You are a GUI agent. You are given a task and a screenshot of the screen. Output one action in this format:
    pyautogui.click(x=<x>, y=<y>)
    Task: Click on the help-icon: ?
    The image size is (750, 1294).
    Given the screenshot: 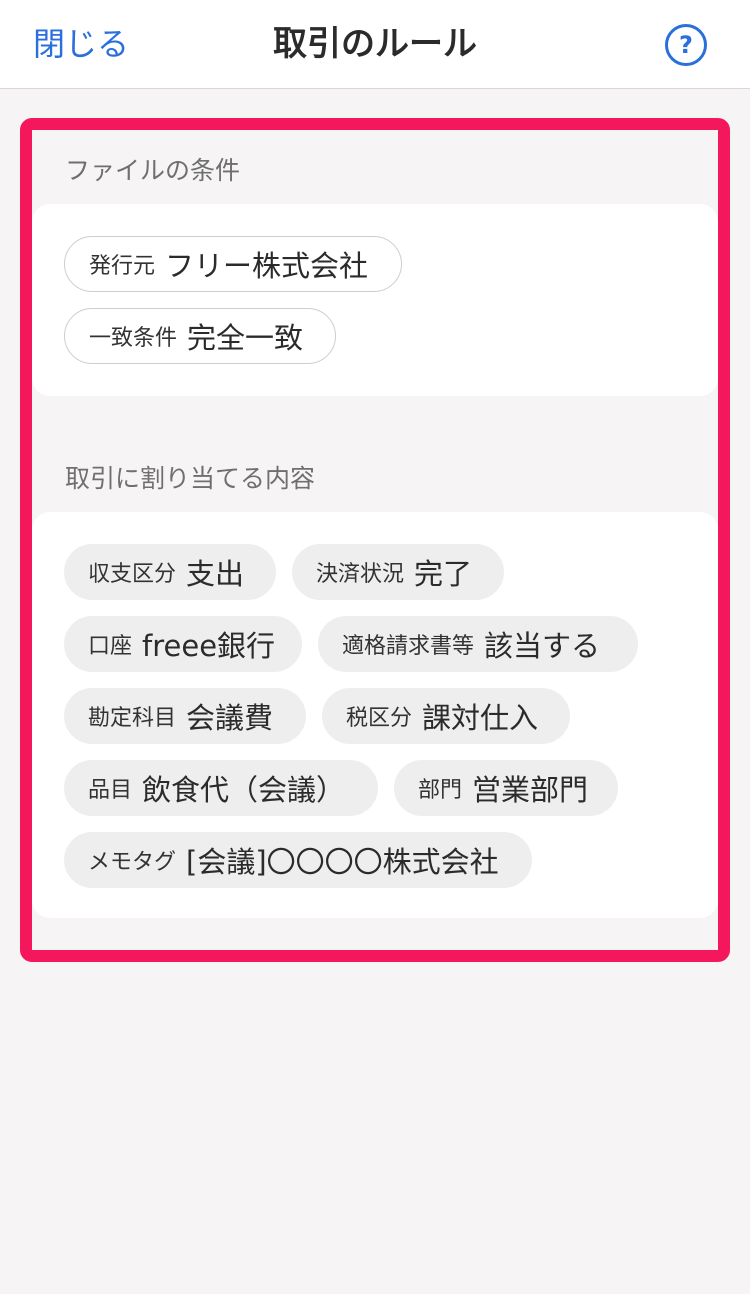 What is the action you would take?
    pyautogui.click(x=686, y=45)
    